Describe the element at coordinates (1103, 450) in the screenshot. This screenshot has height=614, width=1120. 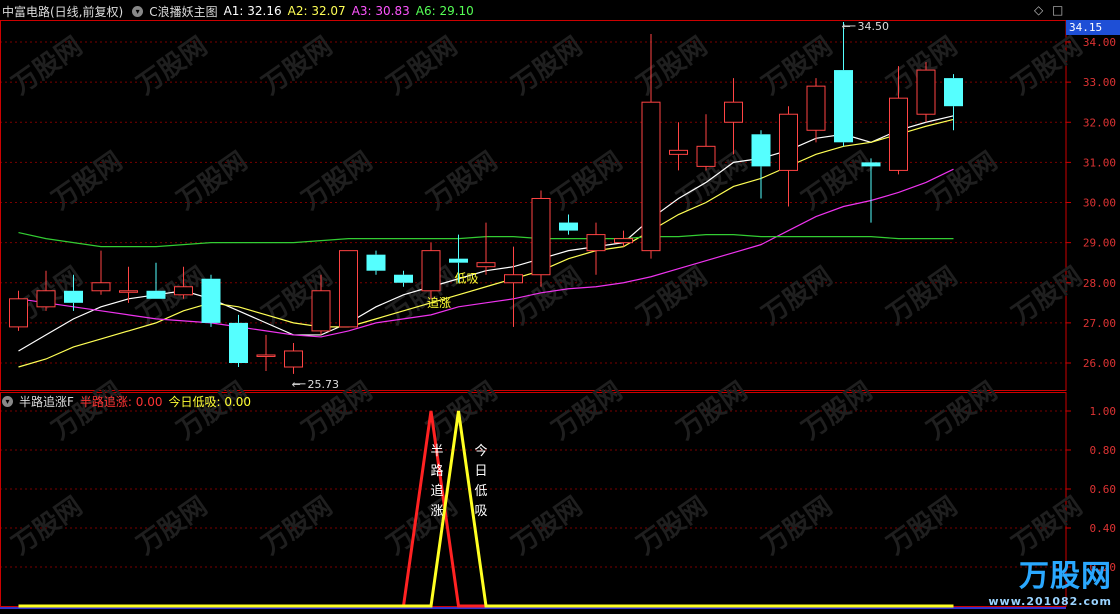
I see `signal-tick-label: 0.80` at that location.